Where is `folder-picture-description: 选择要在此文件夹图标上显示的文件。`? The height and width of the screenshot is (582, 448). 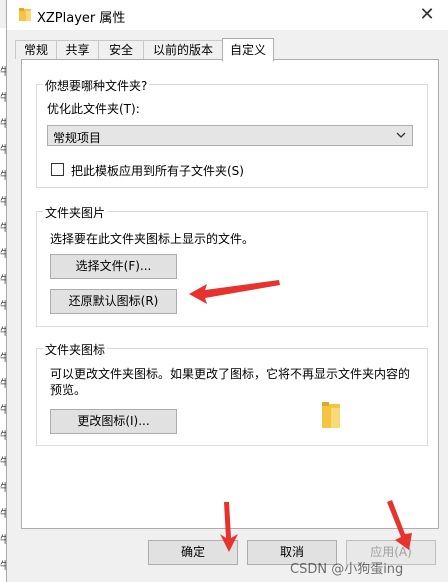
folder-picture-description: 选择要在此文件夹图标上显示的文件。 is located at coordinates (152, 239).